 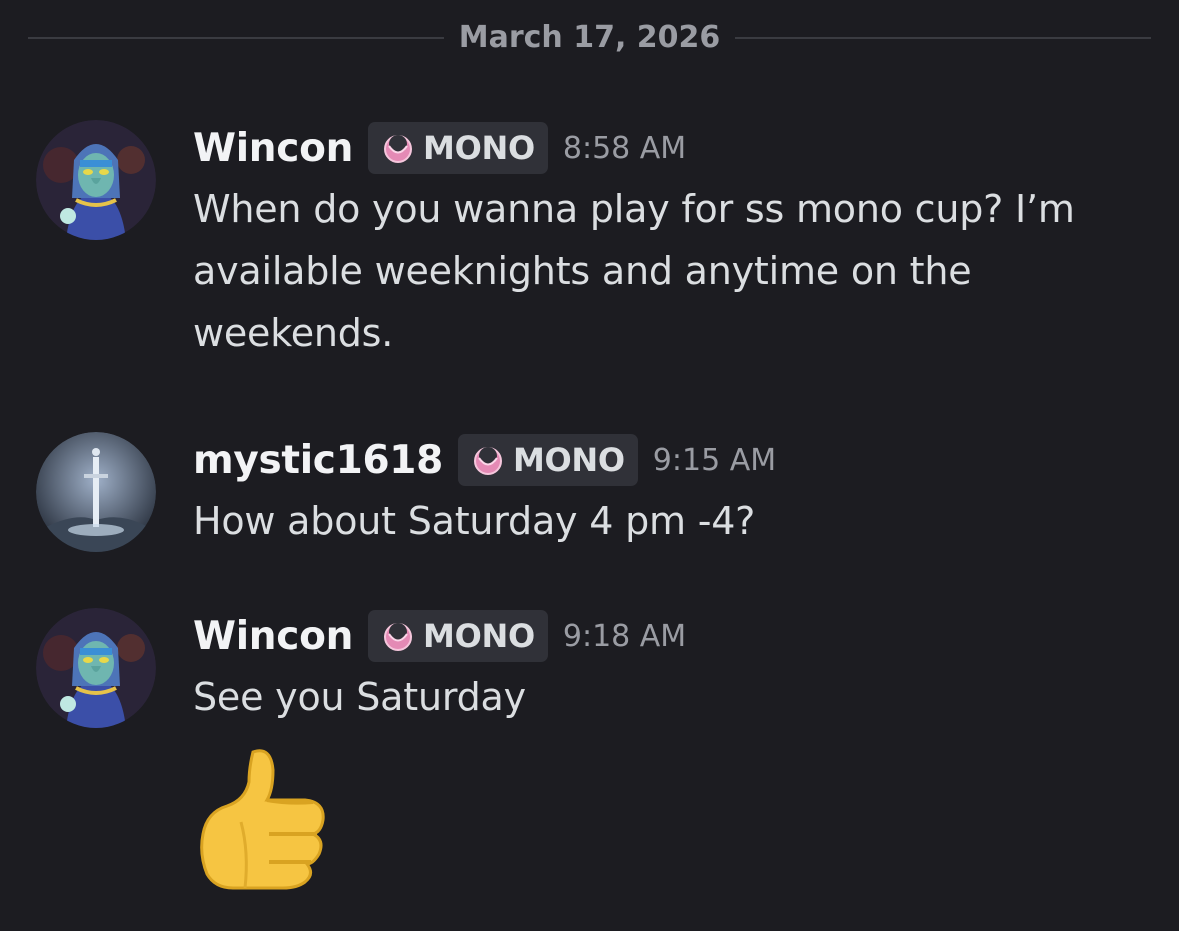 What do you see at coordinates (262, 819) in the screenshot?
I see `thumbs-up-emoji` at bounding box center [262, 819].